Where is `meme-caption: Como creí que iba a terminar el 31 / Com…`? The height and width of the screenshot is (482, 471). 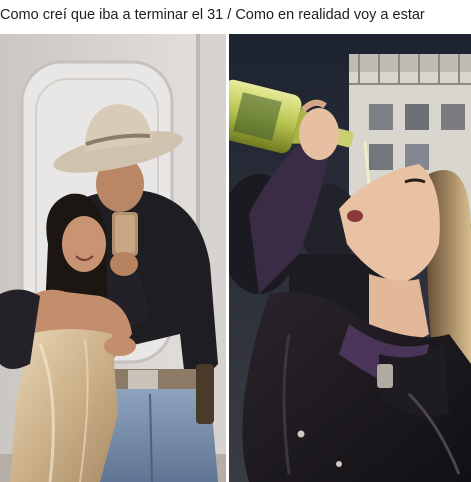
meme-caption: Como creí que iba a terminar el 31 / Com… is located at coordinates (212, 15).